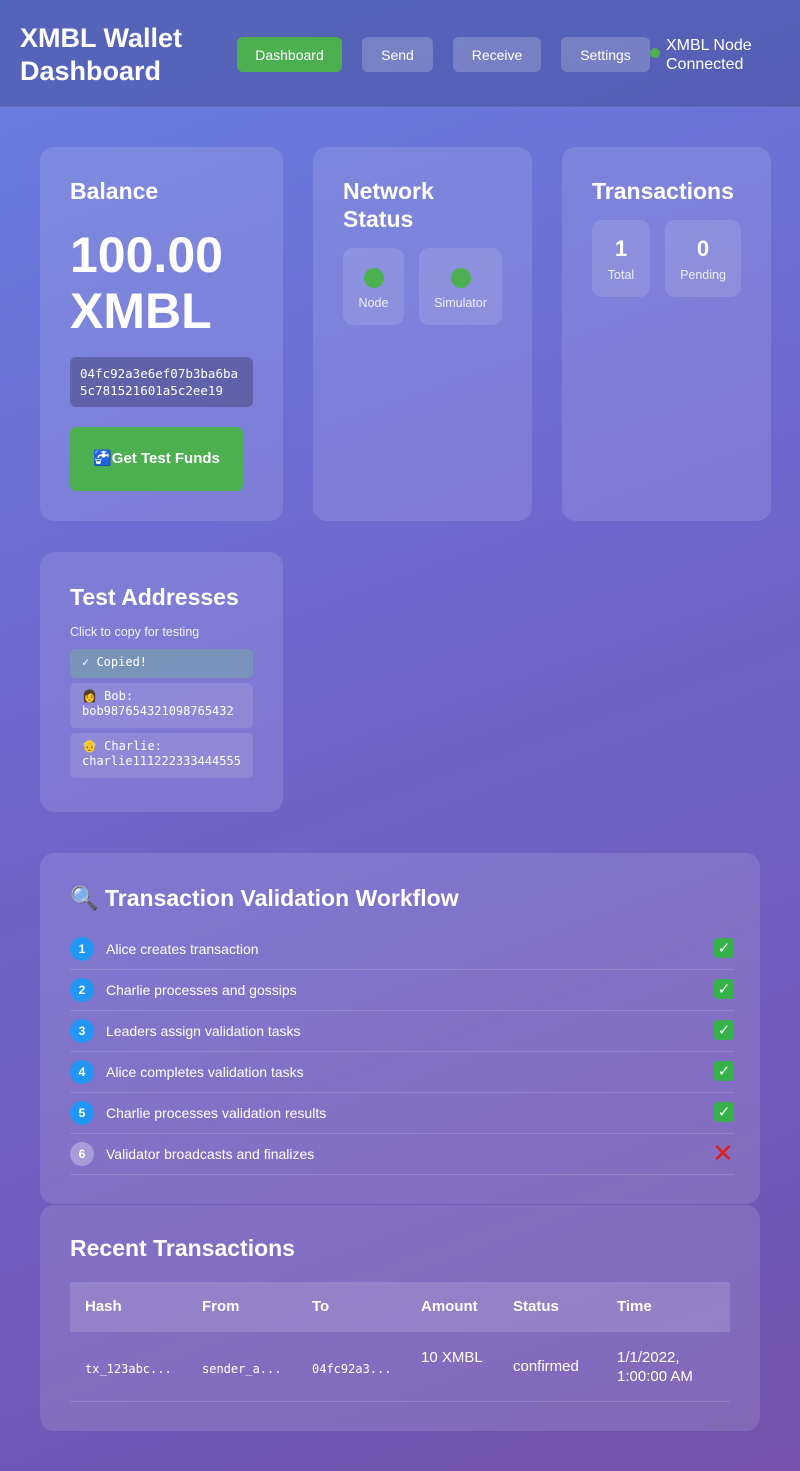  I want to click on tx-amount: 10 XMBL, so click(452, 1357).